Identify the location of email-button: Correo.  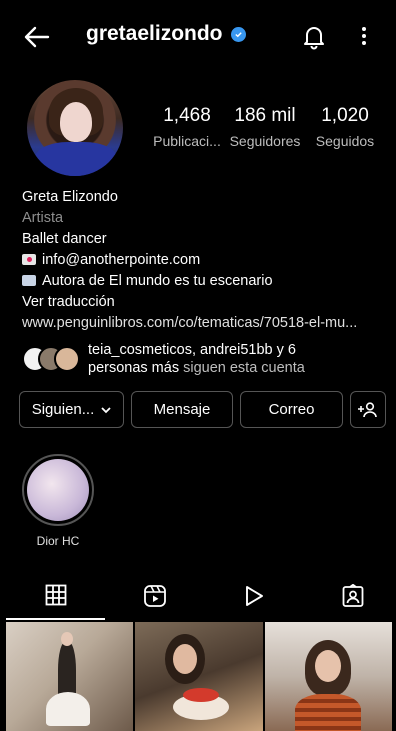
(291, 409).